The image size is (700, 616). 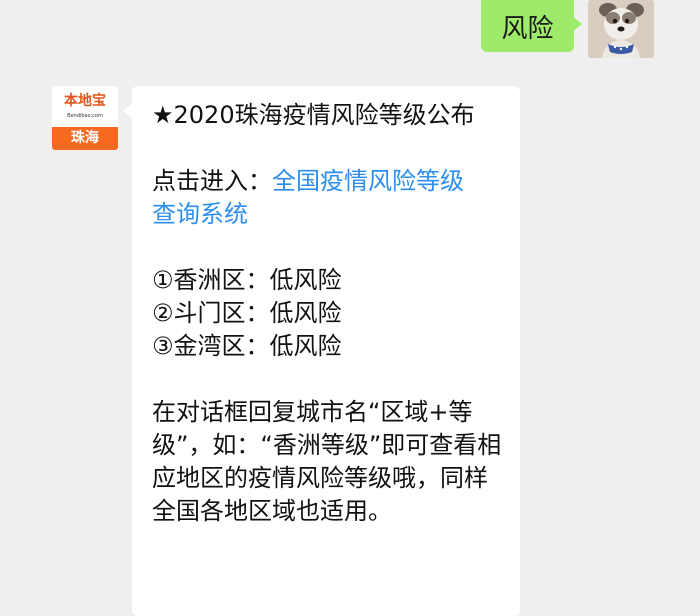 I want to click on bot-avatar: 本地宝 Bendibao.com 珠海, so click(x=85, y=118).